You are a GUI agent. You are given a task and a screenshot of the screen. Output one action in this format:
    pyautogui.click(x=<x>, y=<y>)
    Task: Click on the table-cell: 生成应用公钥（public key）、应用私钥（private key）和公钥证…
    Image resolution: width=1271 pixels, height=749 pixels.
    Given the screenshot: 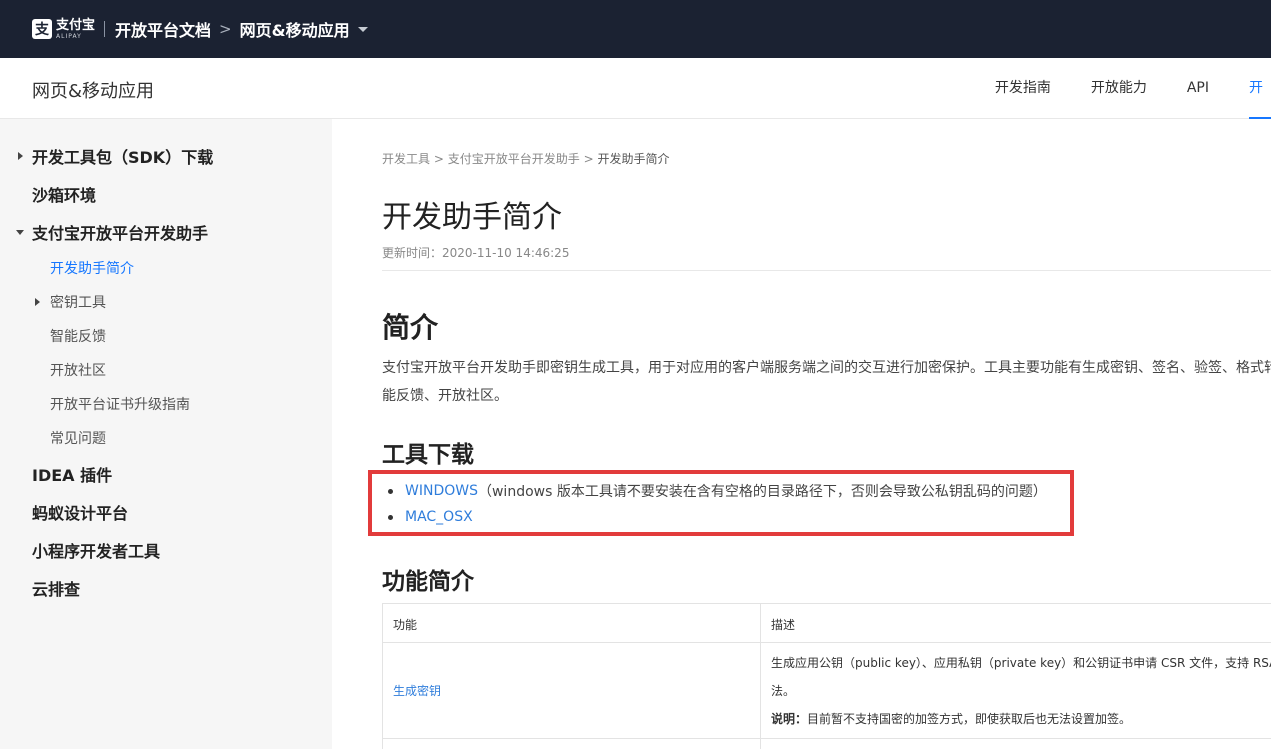 What is the action you would take?
    pyautogui.click(x=1015, y=690)
    